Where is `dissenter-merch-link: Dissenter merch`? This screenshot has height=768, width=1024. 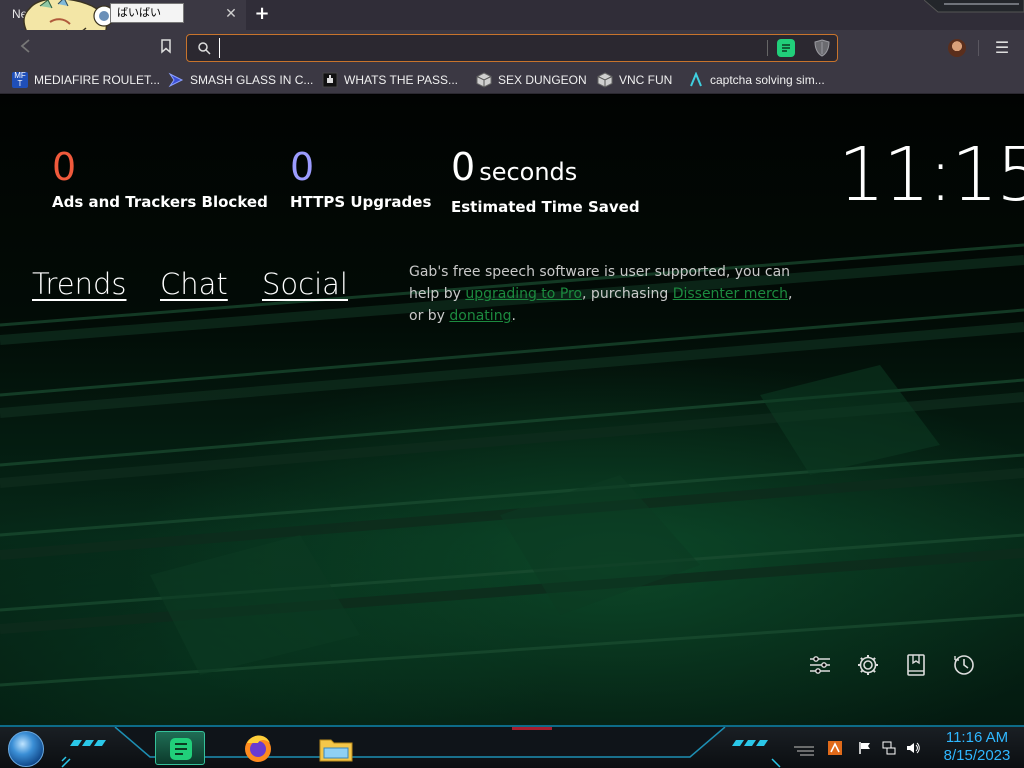
dissenter-merch-link: Dissenter merch is located at coordinates (730, 294).